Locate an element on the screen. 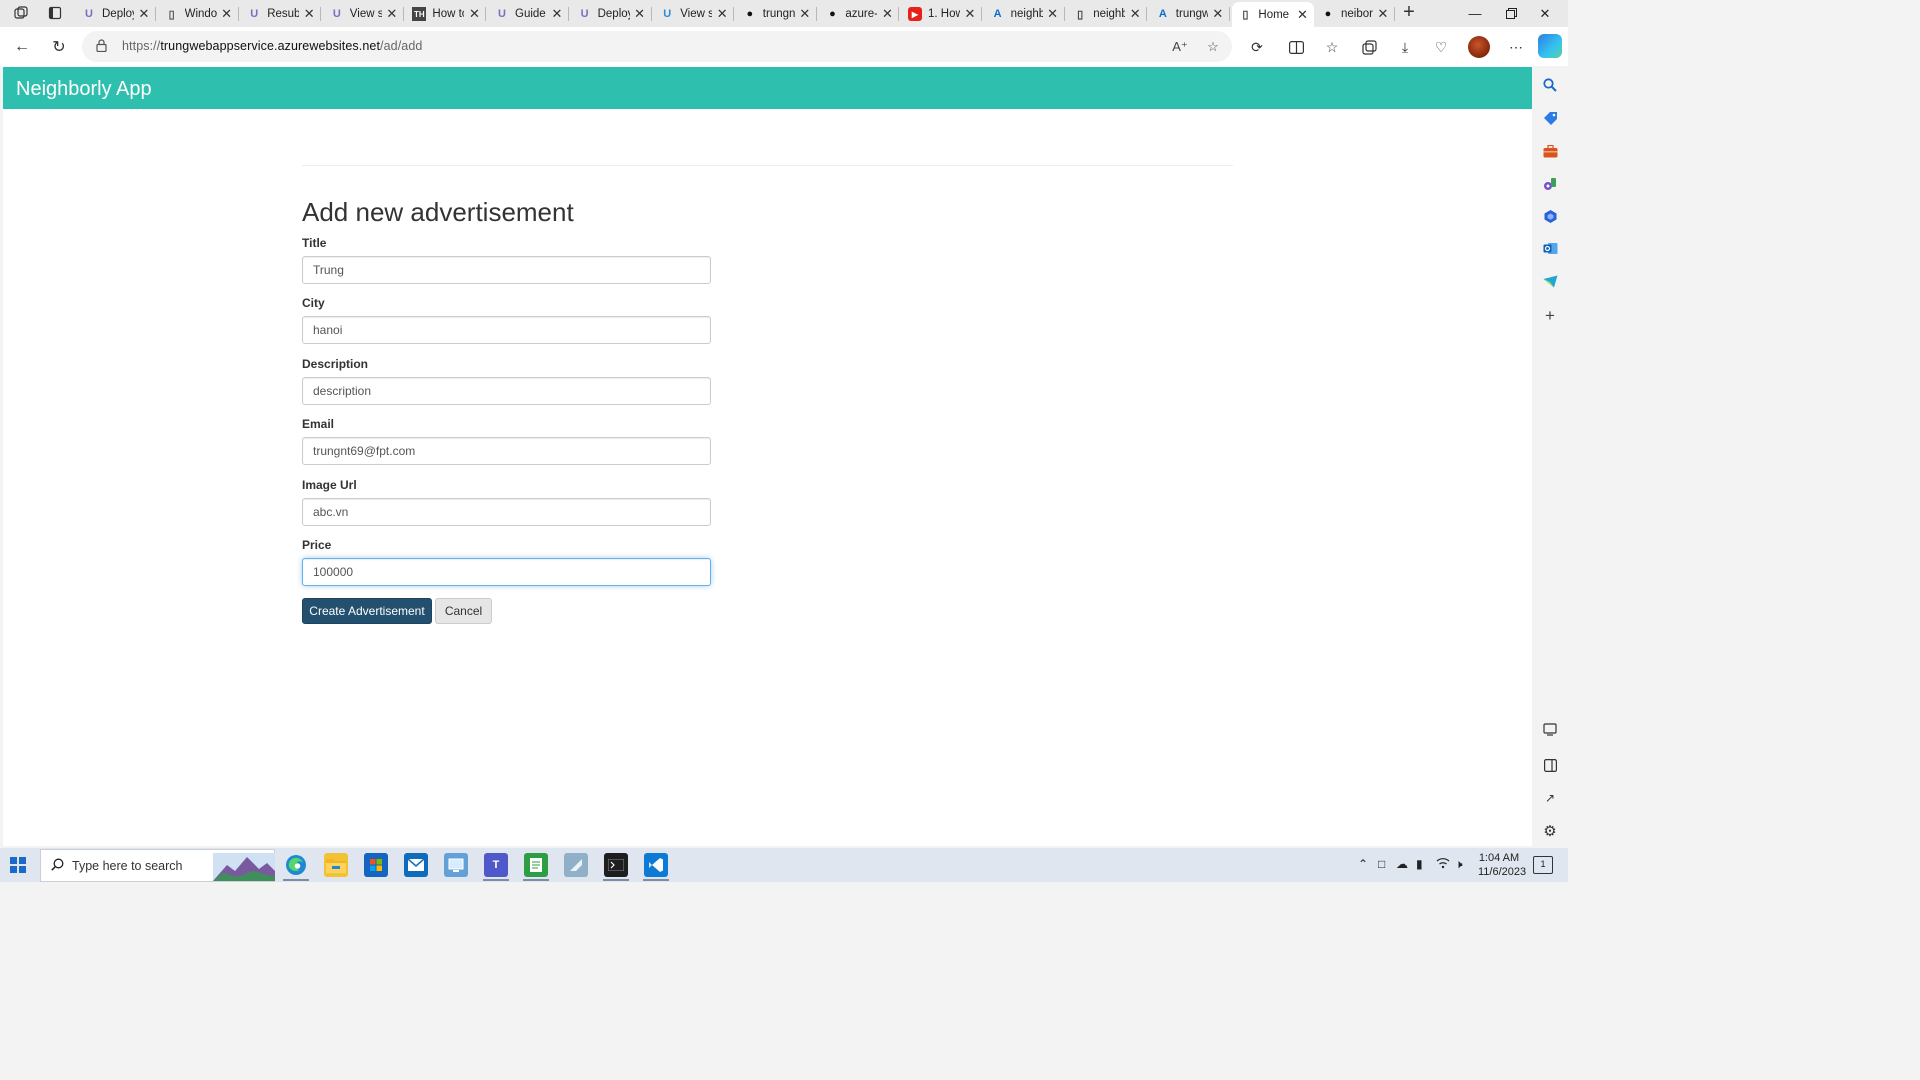 The image size is (1920, 1080). create-advertisement-button: Create Advertisement is located at coordinates (367, 611).